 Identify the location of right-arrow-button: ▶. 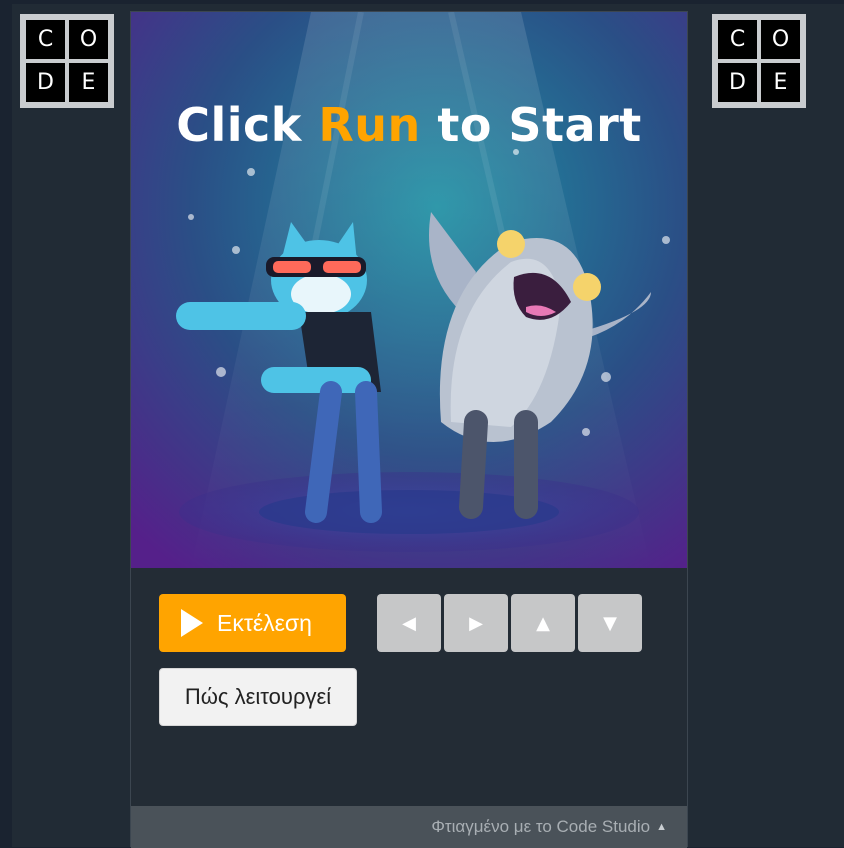
(476, 623).